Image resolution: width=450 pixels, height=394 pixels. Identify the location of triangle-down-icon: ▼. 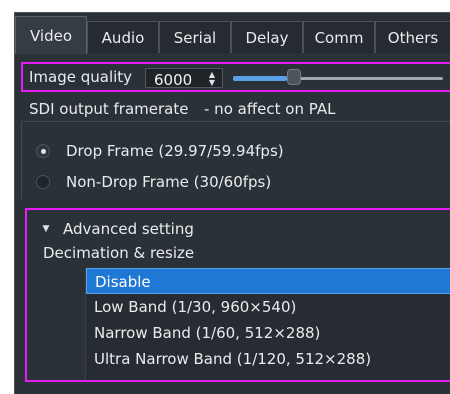
(46, 229).